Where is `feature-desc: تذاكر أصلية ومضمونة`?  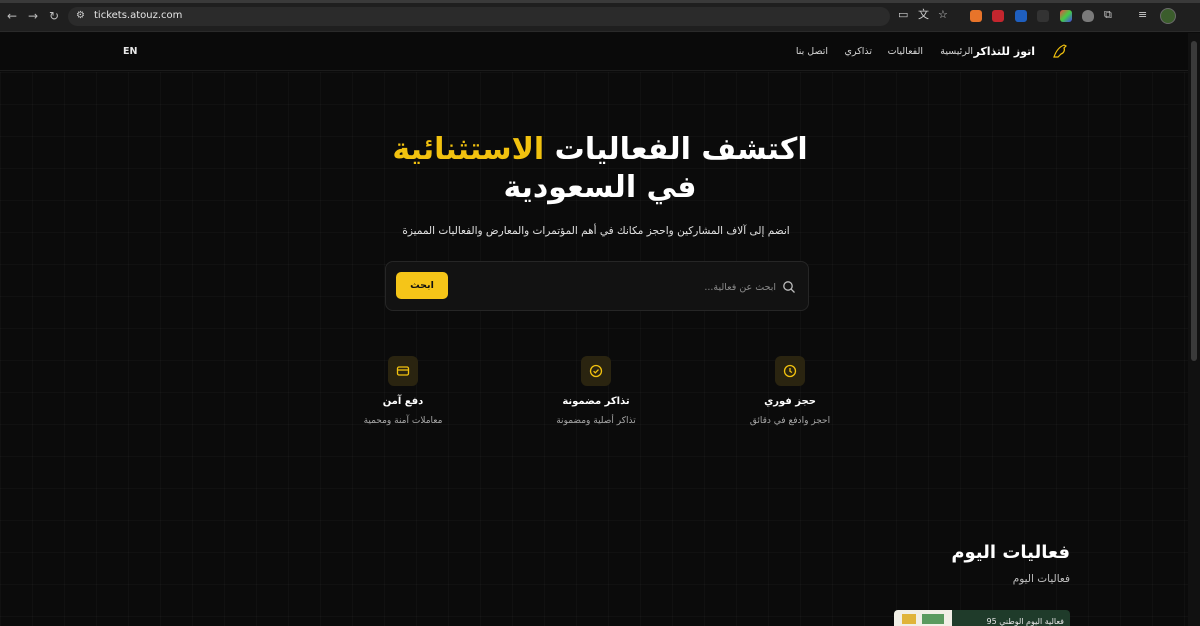
feature-desc: تذاكر أصلية ومضمونة is located at coordinates (596, 421).